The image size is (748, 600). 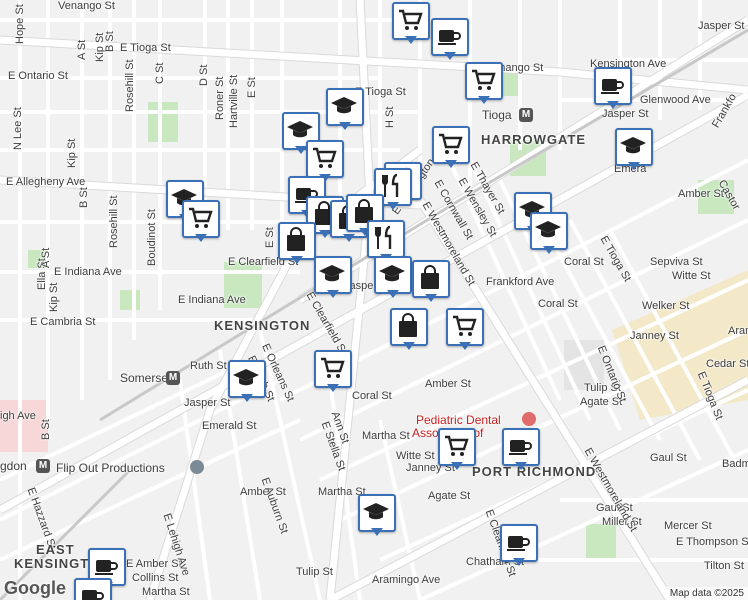 What do you see at coordinates (146, 378) in the screenshot?
I see `transit-label: Somerset` at bounding box center [146, 378].